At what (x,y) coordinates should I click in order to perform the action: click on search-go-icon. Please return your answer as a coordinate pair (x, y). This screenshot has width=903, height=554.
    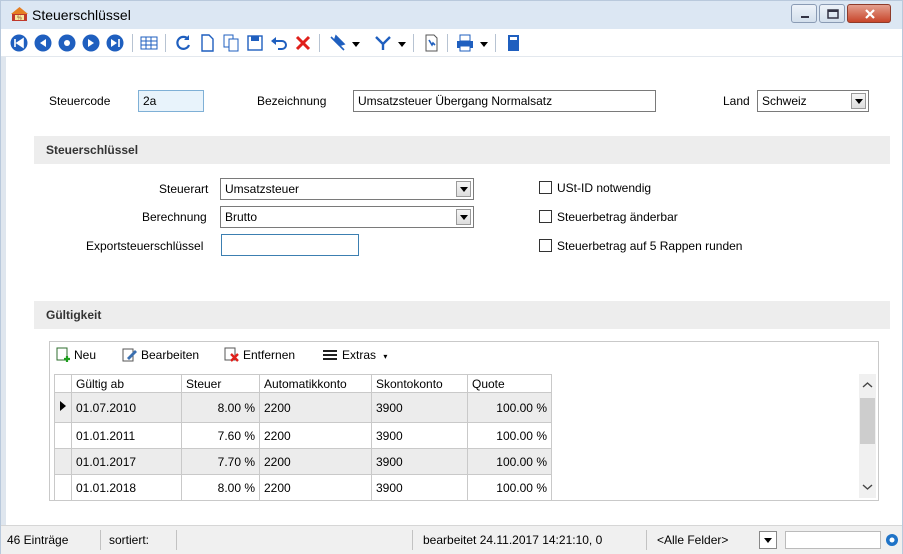
    Looking at the image, I should click on (892, 541).